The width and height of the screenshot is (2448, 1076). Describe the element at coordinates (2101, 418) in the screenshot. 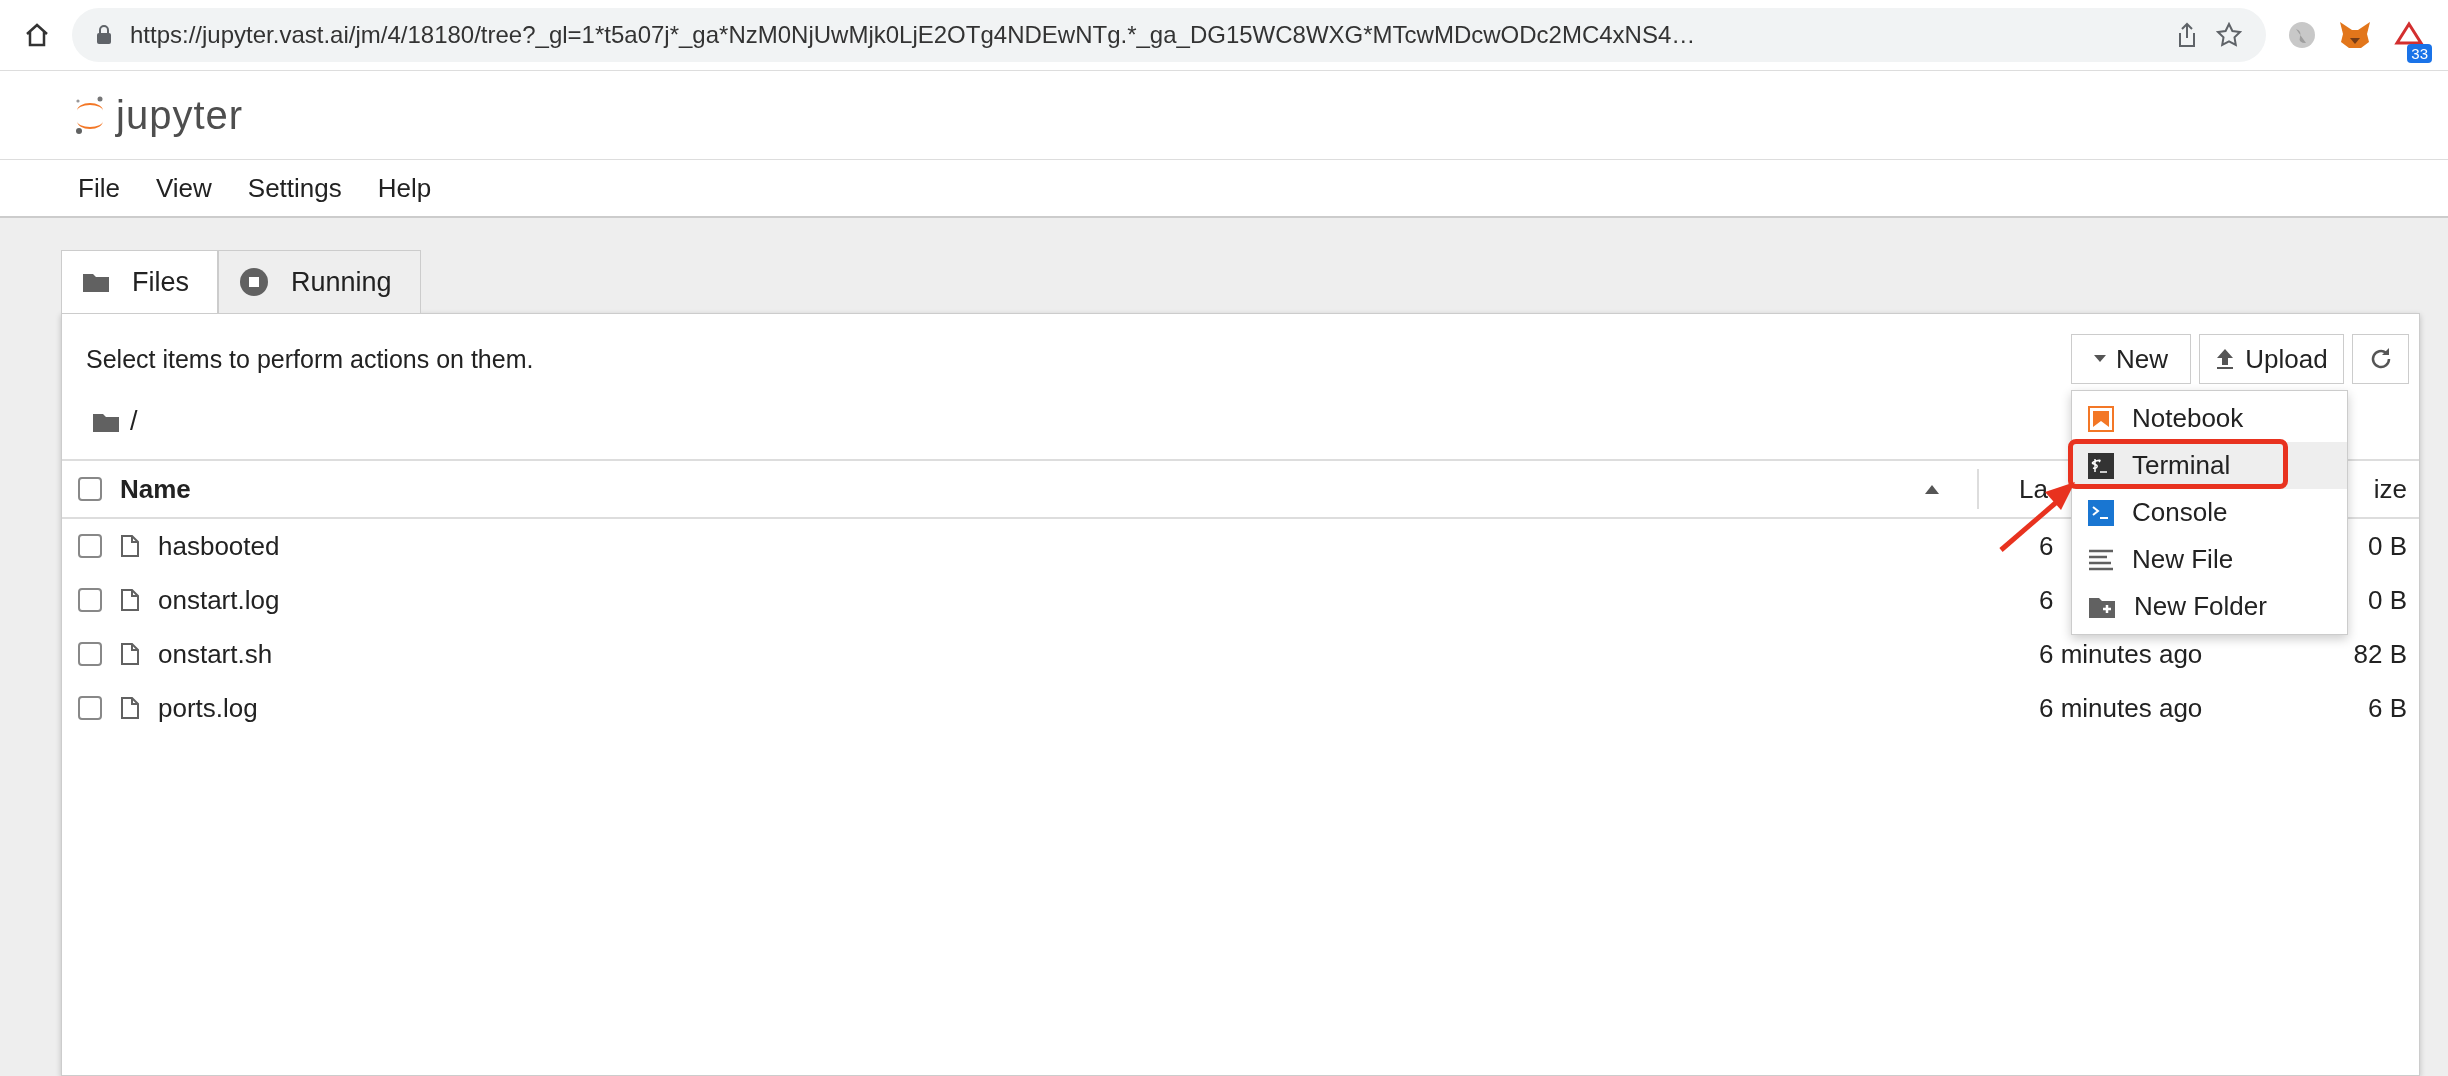

I see `notebook-icon` at that location.